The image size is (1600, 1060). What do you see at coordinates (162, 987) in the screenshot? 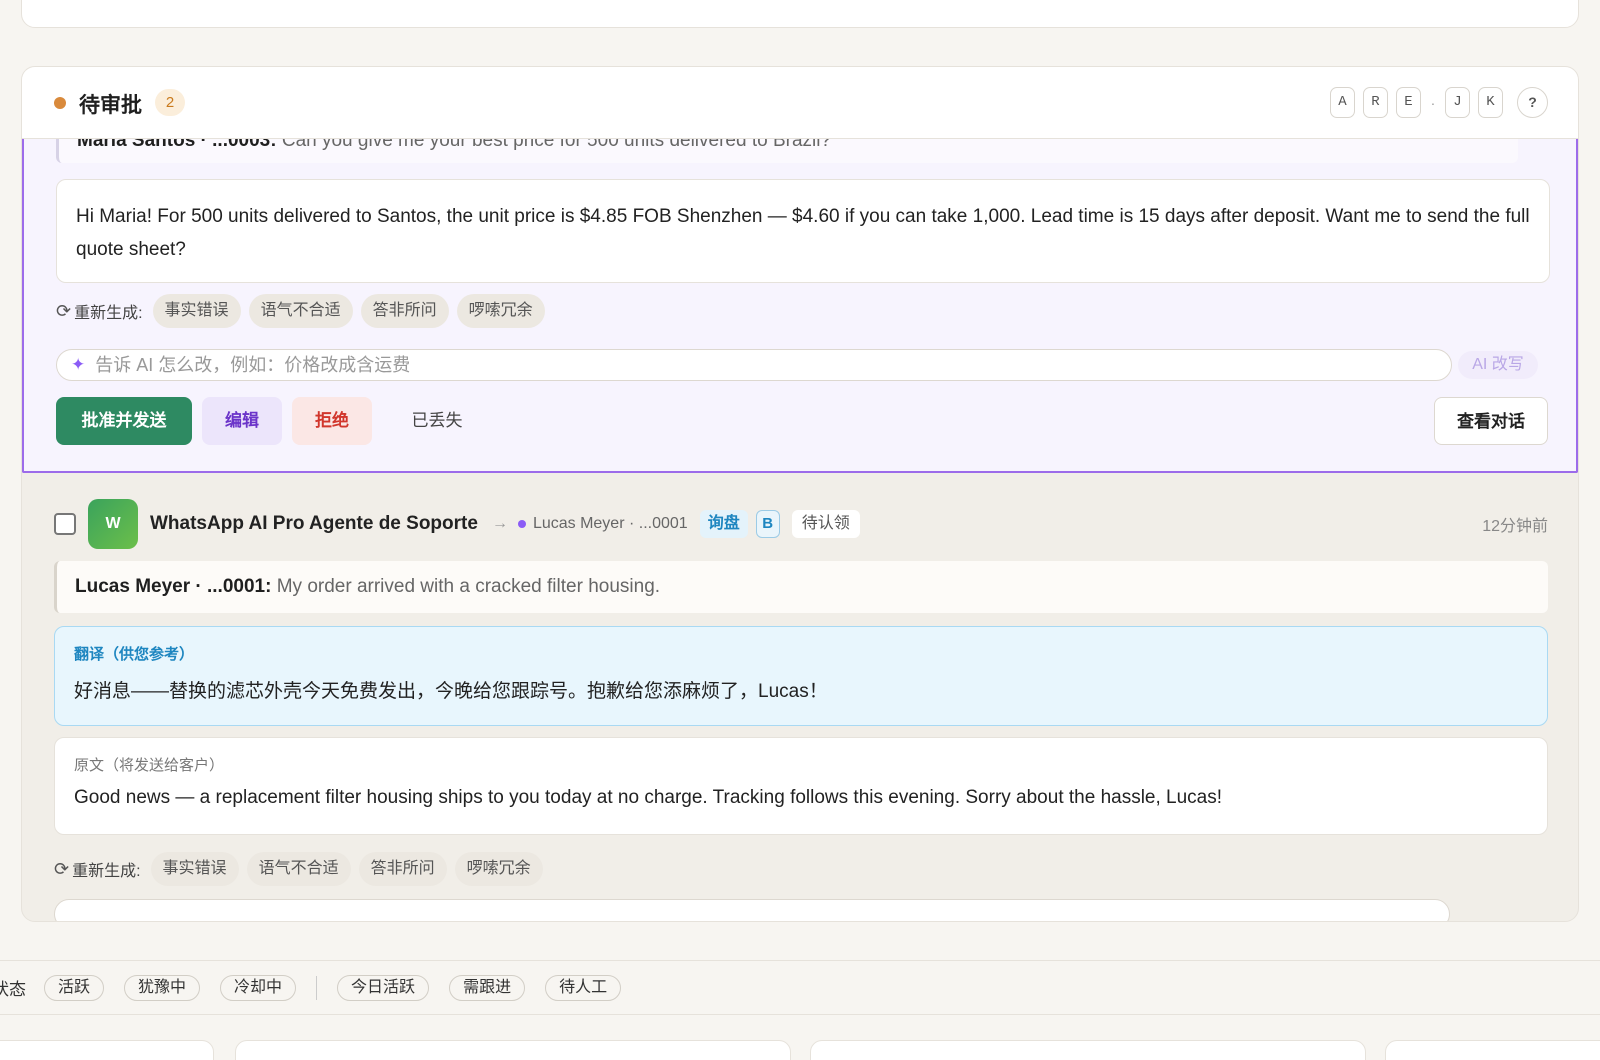
I see `filter-chip-hesitating: 犹豫中` at bounding box center [162, 987].